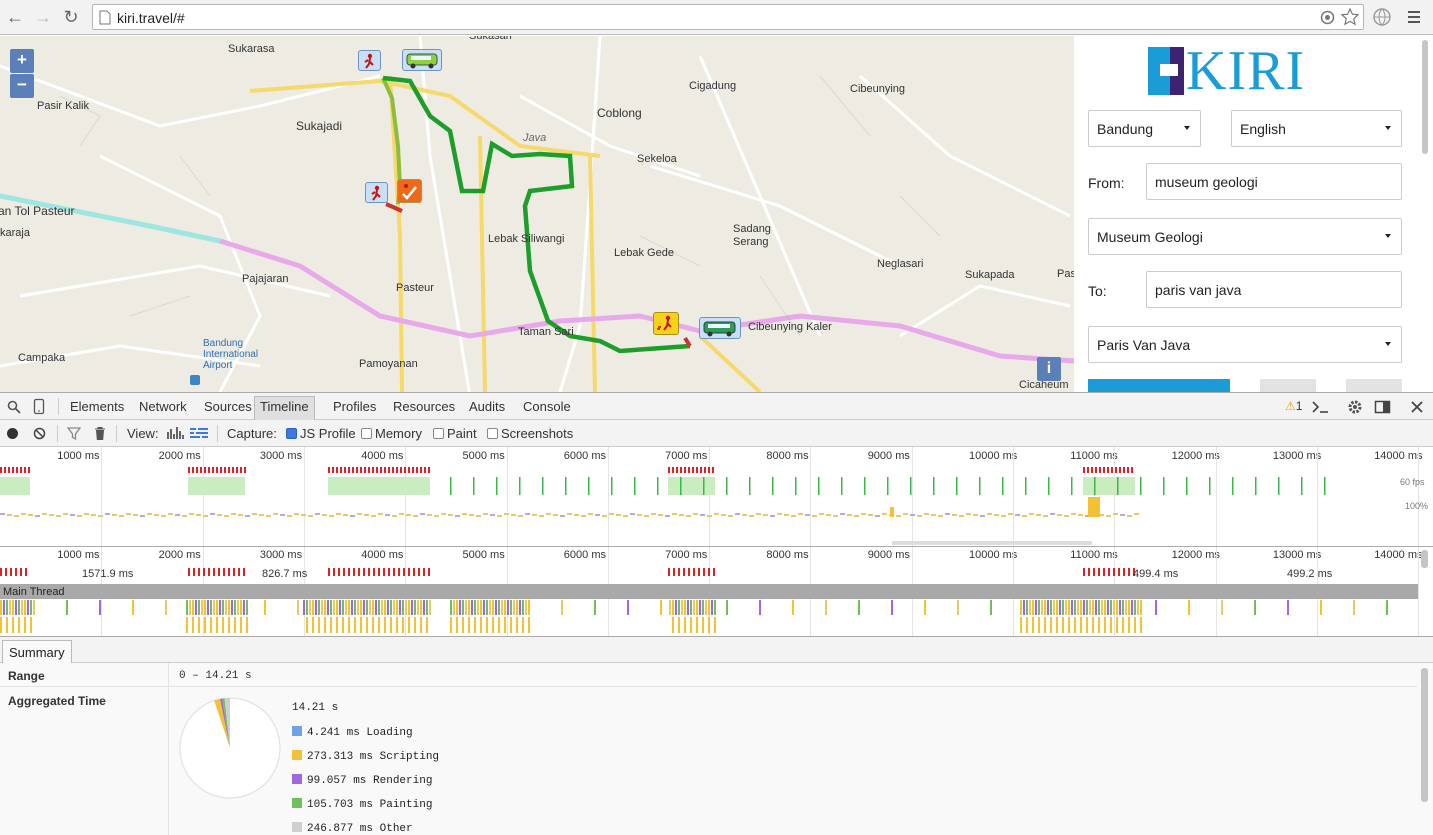 This screenshot has width=1433, height=835. What do you see at coordinates (1144, 128) in the screenshot?
I see `city-select: Bandung` at bounding box center [1144, 128].